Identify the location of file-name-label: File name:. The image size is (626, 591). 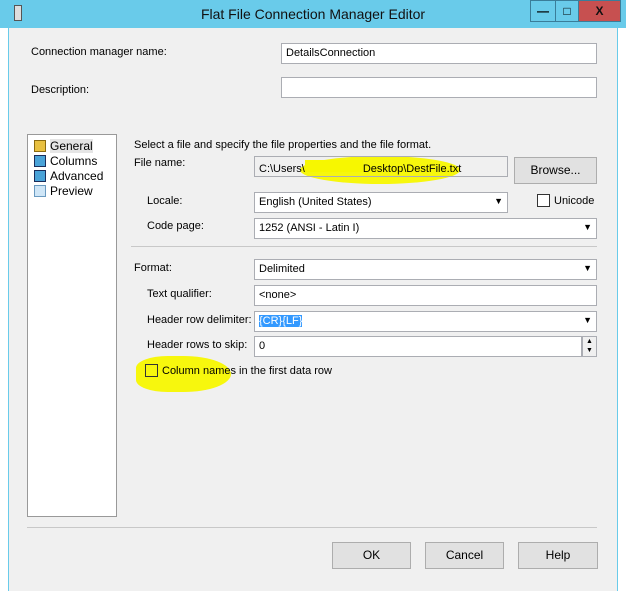
(160, 163).